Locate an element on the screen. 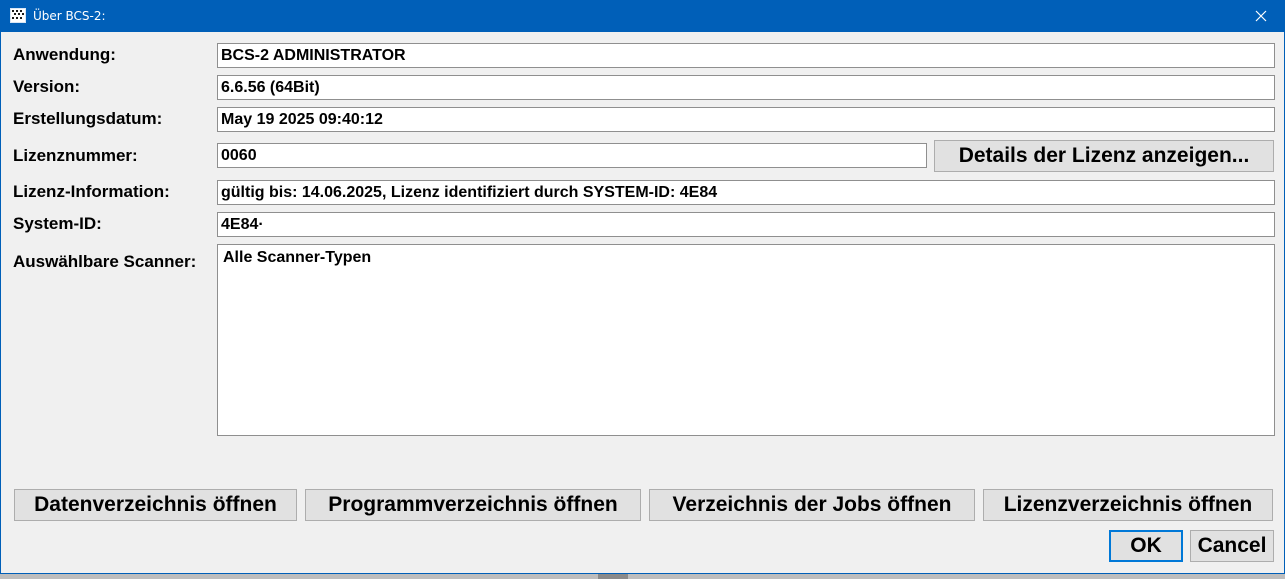 The image size is (1285, 579). scanner-label: Auswählbare Scanner: is located at coordinates (105, 261).